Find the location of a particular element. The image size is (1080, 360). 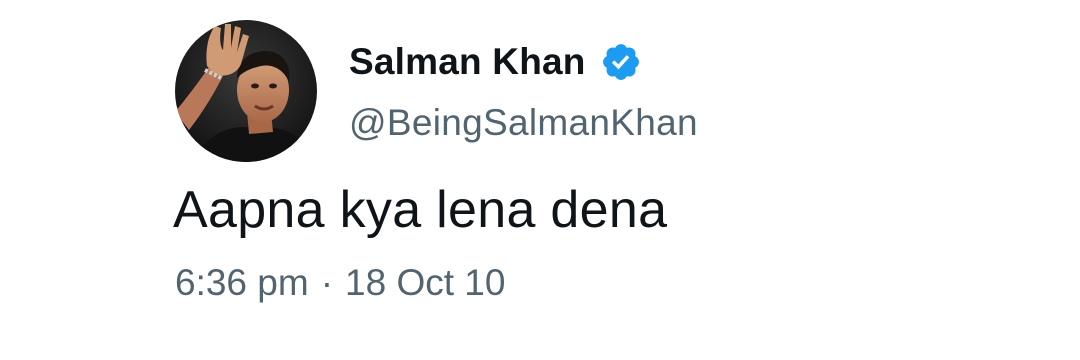

tweet-time: 6:36 pm is located at coordinates (242, 283).